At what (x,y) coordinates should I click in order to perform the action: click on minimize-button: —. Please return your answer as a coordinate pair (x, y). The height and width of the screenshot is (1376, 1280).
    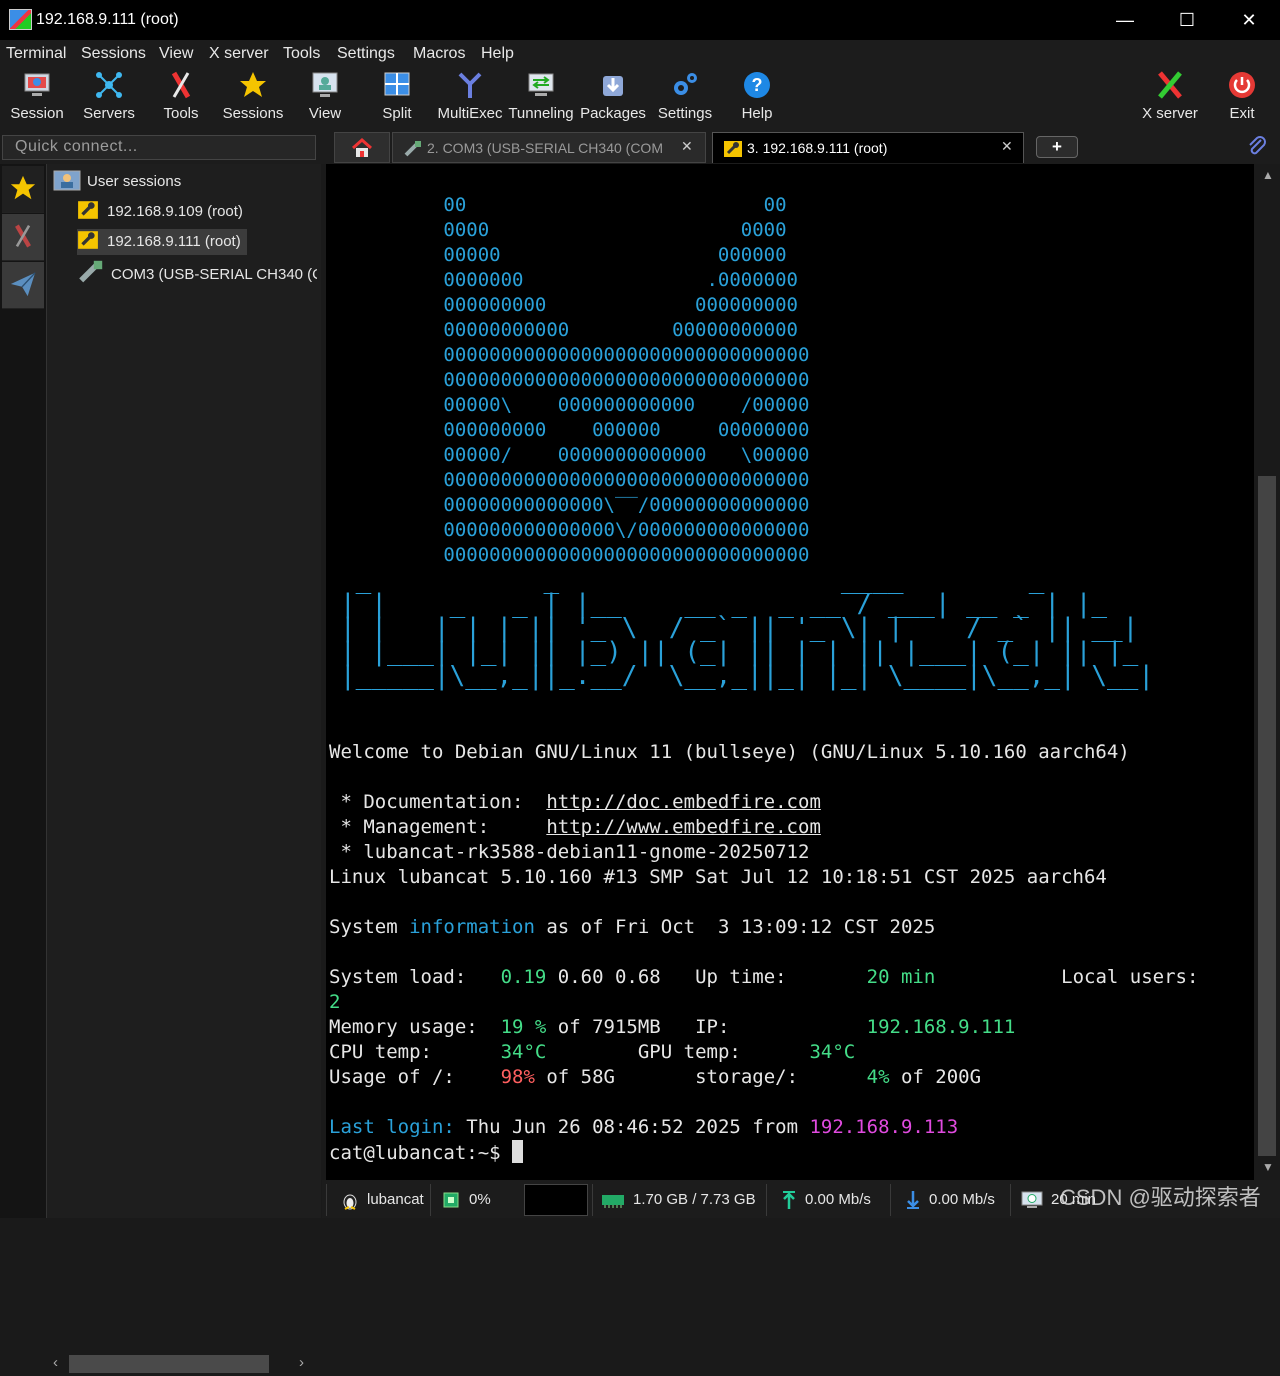
    Looking at the image, I should click on (1125, 20).